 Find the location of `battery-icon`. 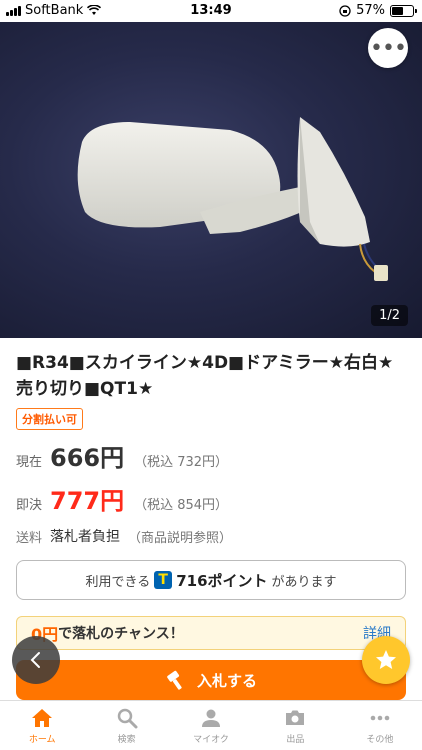

battery-icon is located at coordinates (403, 10).